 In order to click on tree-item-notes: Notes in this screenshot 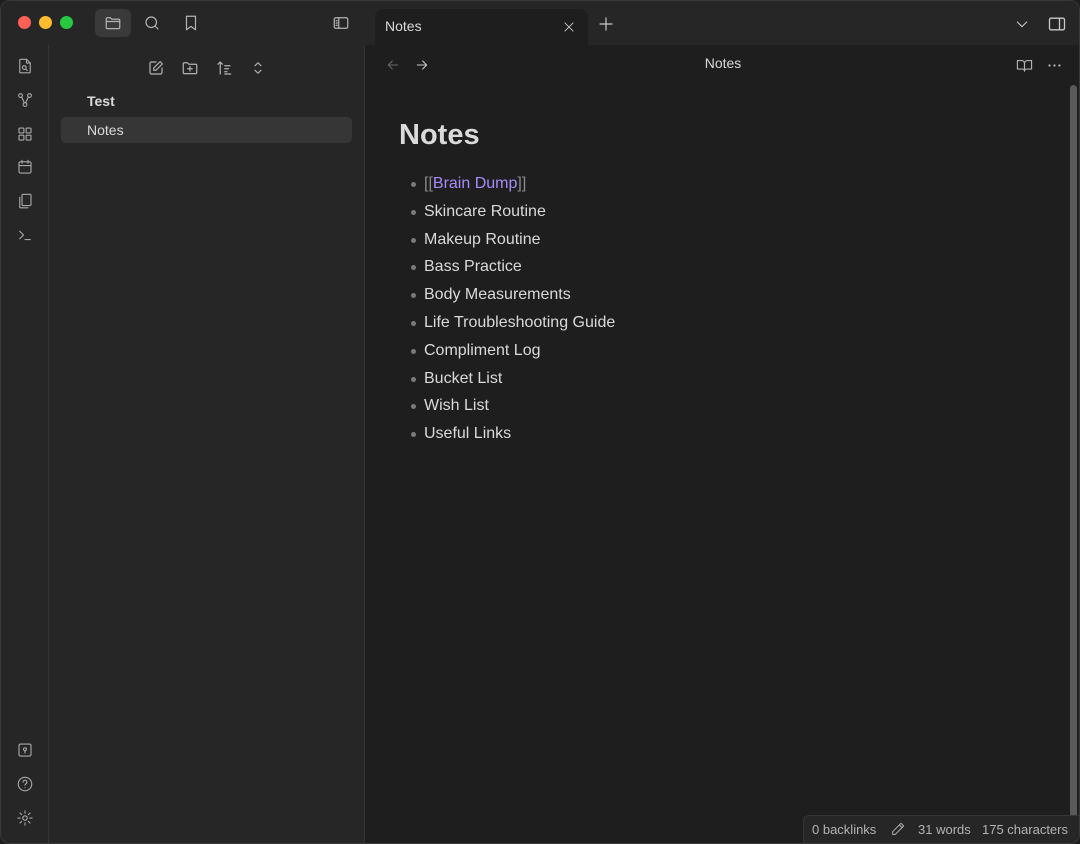, I will do `click(206, 130)`.